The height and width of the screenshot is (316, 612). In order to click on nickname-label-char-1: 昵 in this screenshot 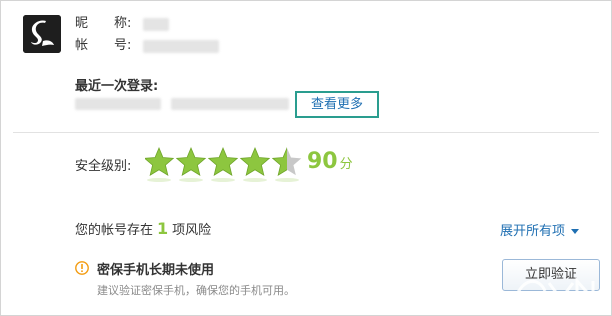, I will do `click(82, 23)`.